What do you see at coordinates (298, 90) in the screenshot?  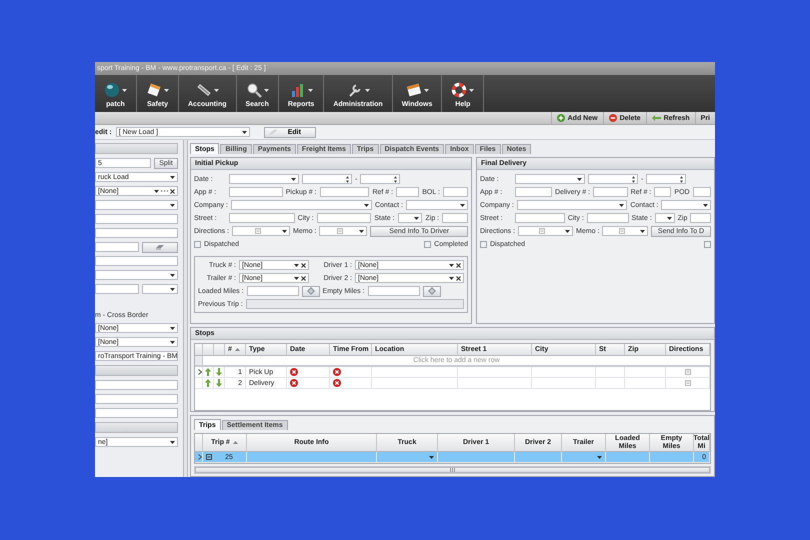 I see `chart-icon` at bounding box center [298, 90].